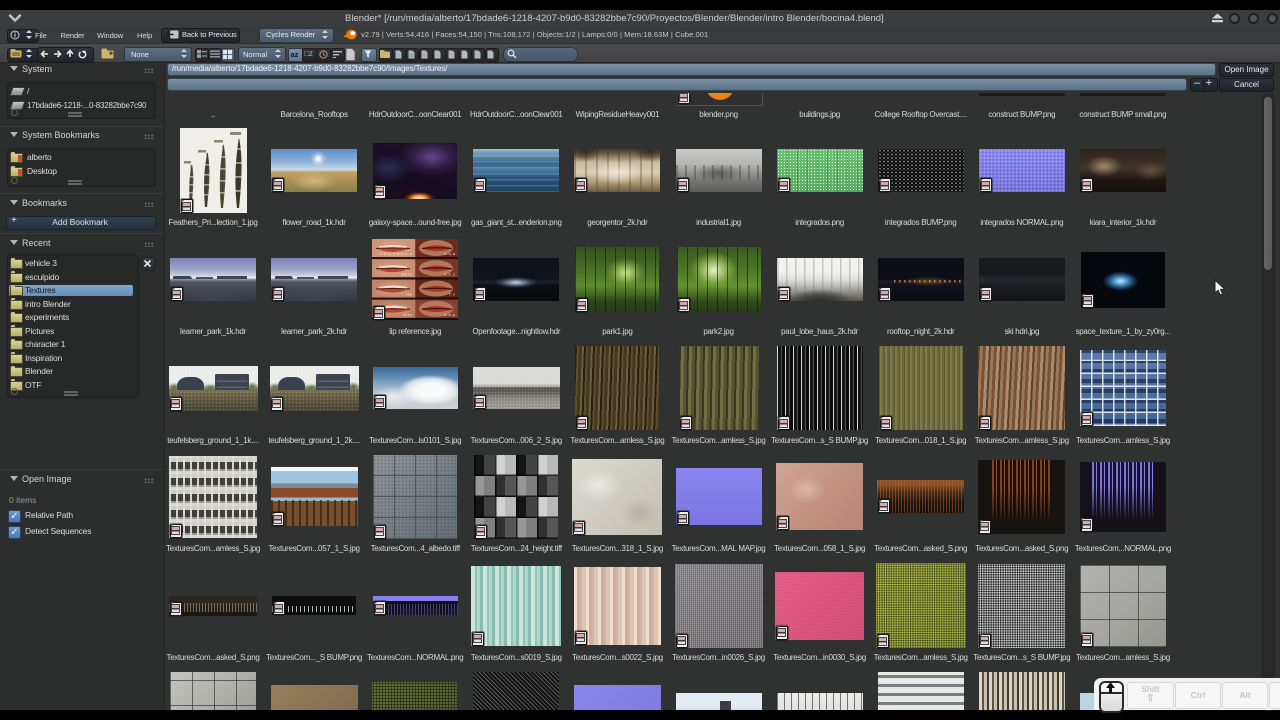 The image size is (1280, 720). I want to click on svg-text: b.m.p, so click(449, 315).